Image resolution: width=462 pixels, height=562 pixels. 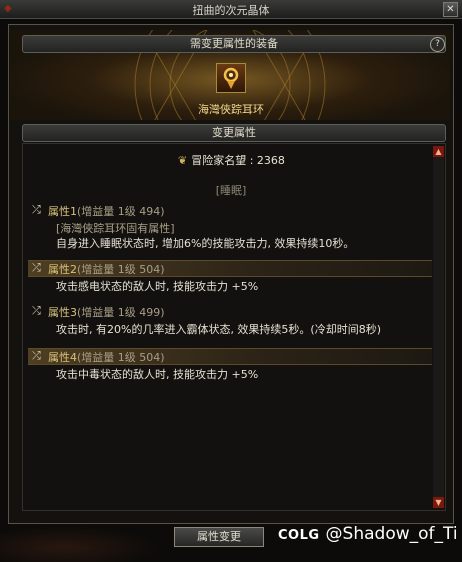 What do you see at coordinates (115, 228) in the screenshot?
I see `attribute-origin: [海灣俠踪耳环固有属性]` at bounding box center [115, 228].